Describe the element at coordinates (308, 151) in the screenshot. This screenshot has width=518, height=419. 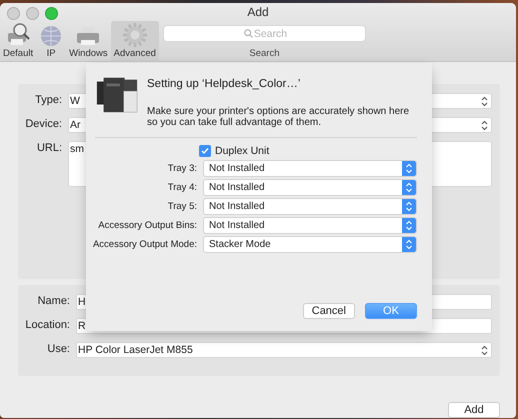
I see `duplex-checkbox: Duplex Unit` at that location.